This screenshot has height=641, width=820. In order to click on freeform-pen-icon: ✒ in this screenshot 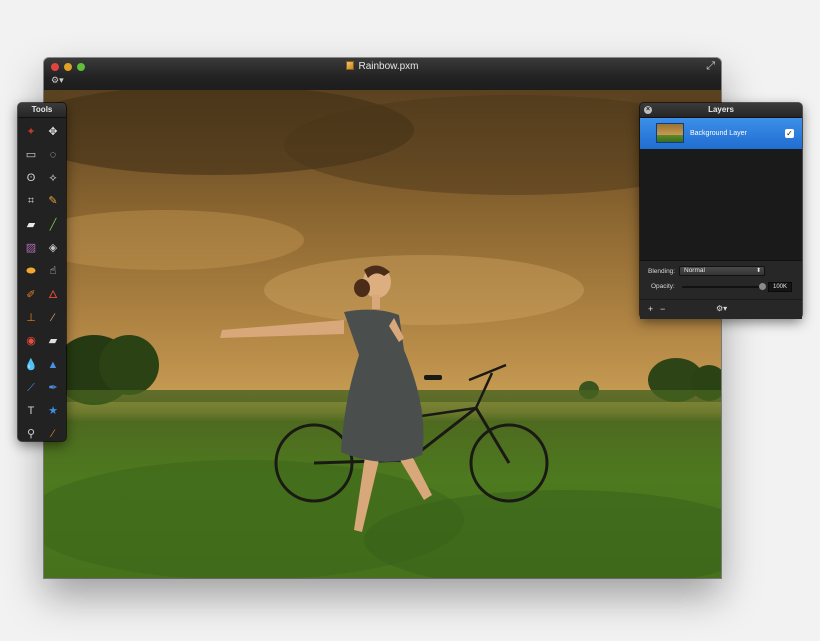, I will do `click(53, 388)`.